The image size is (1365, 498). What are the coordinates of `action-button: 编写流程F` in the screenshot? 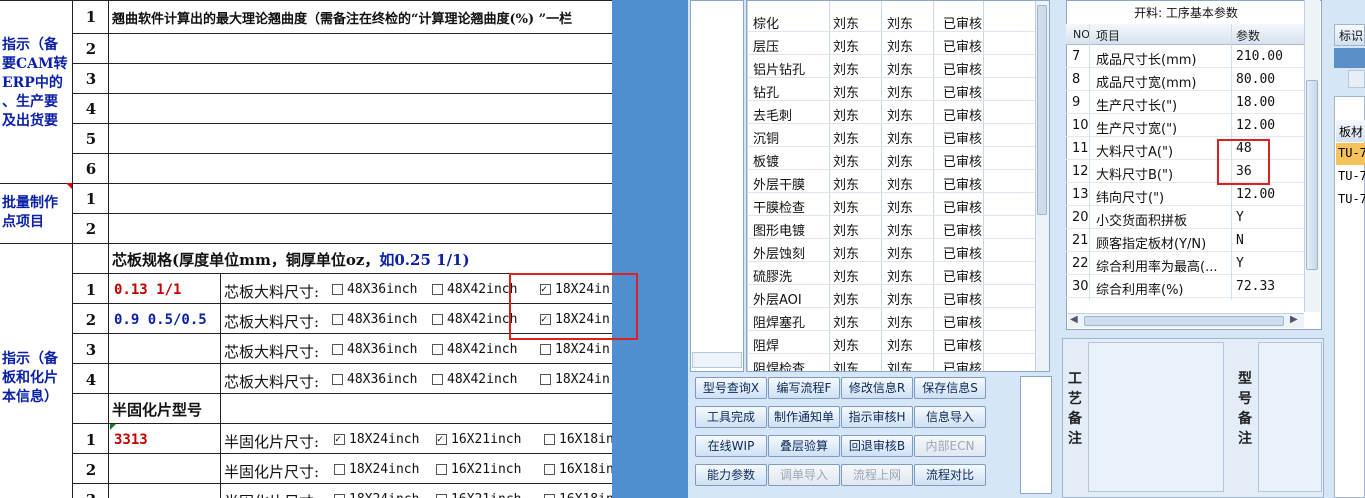 It's located at (804, 388).